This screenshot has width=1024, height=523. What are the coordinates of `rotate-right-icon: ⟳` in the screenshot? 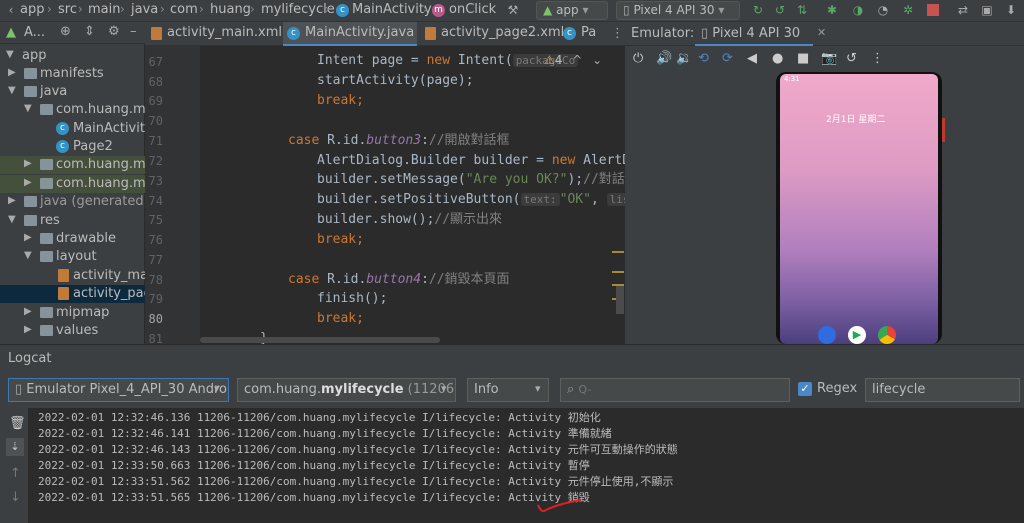 It's located at (727, 58).